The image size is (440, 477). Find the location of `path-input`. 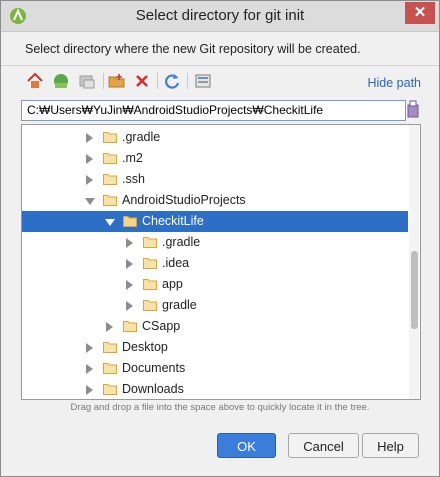

path-input is located at coordinates (212, 110).